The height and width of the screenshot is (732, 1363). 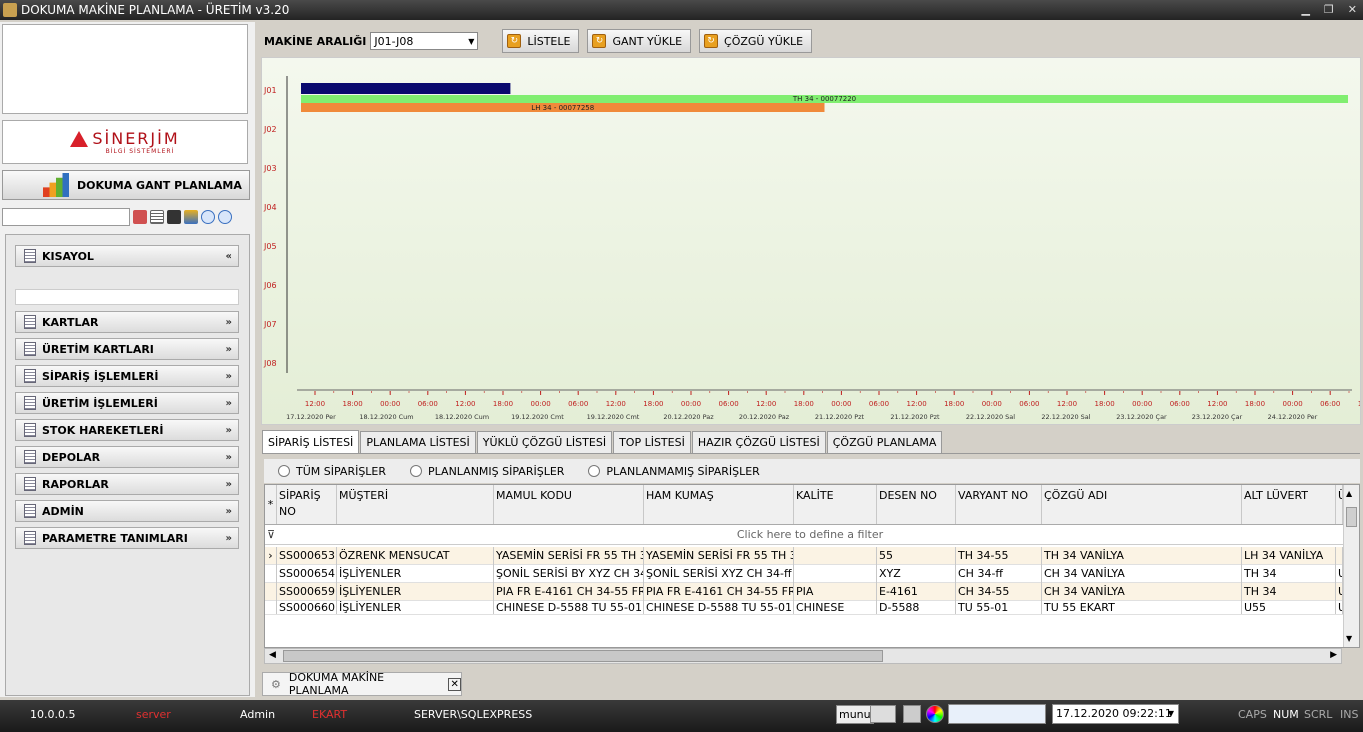 What do you see at coordinates (362, 684) in the screenshot?
I see `document-tab: ⚙ DOKUMA MAKİNE PLANLAMA ✕` at bounding box center [362, 684].